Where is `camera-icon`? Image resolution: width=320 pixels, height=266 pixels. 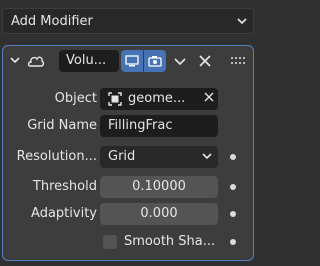
camera-icon is located at coordinates (155, 61).